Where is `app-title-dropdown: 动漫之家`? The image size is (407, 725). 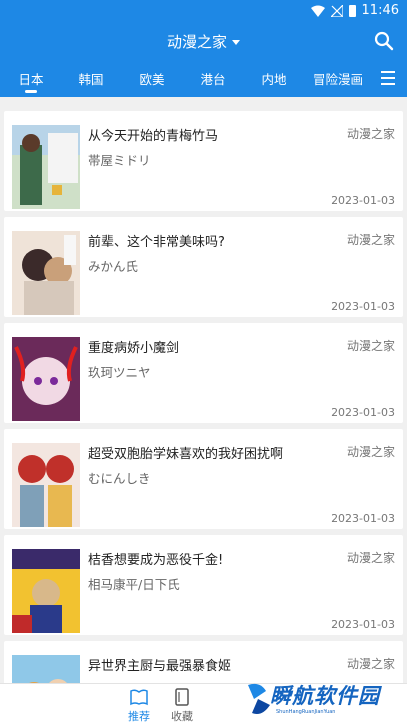
app-title-dropdown: 动漫之家 is located at coordinates (203, 41).